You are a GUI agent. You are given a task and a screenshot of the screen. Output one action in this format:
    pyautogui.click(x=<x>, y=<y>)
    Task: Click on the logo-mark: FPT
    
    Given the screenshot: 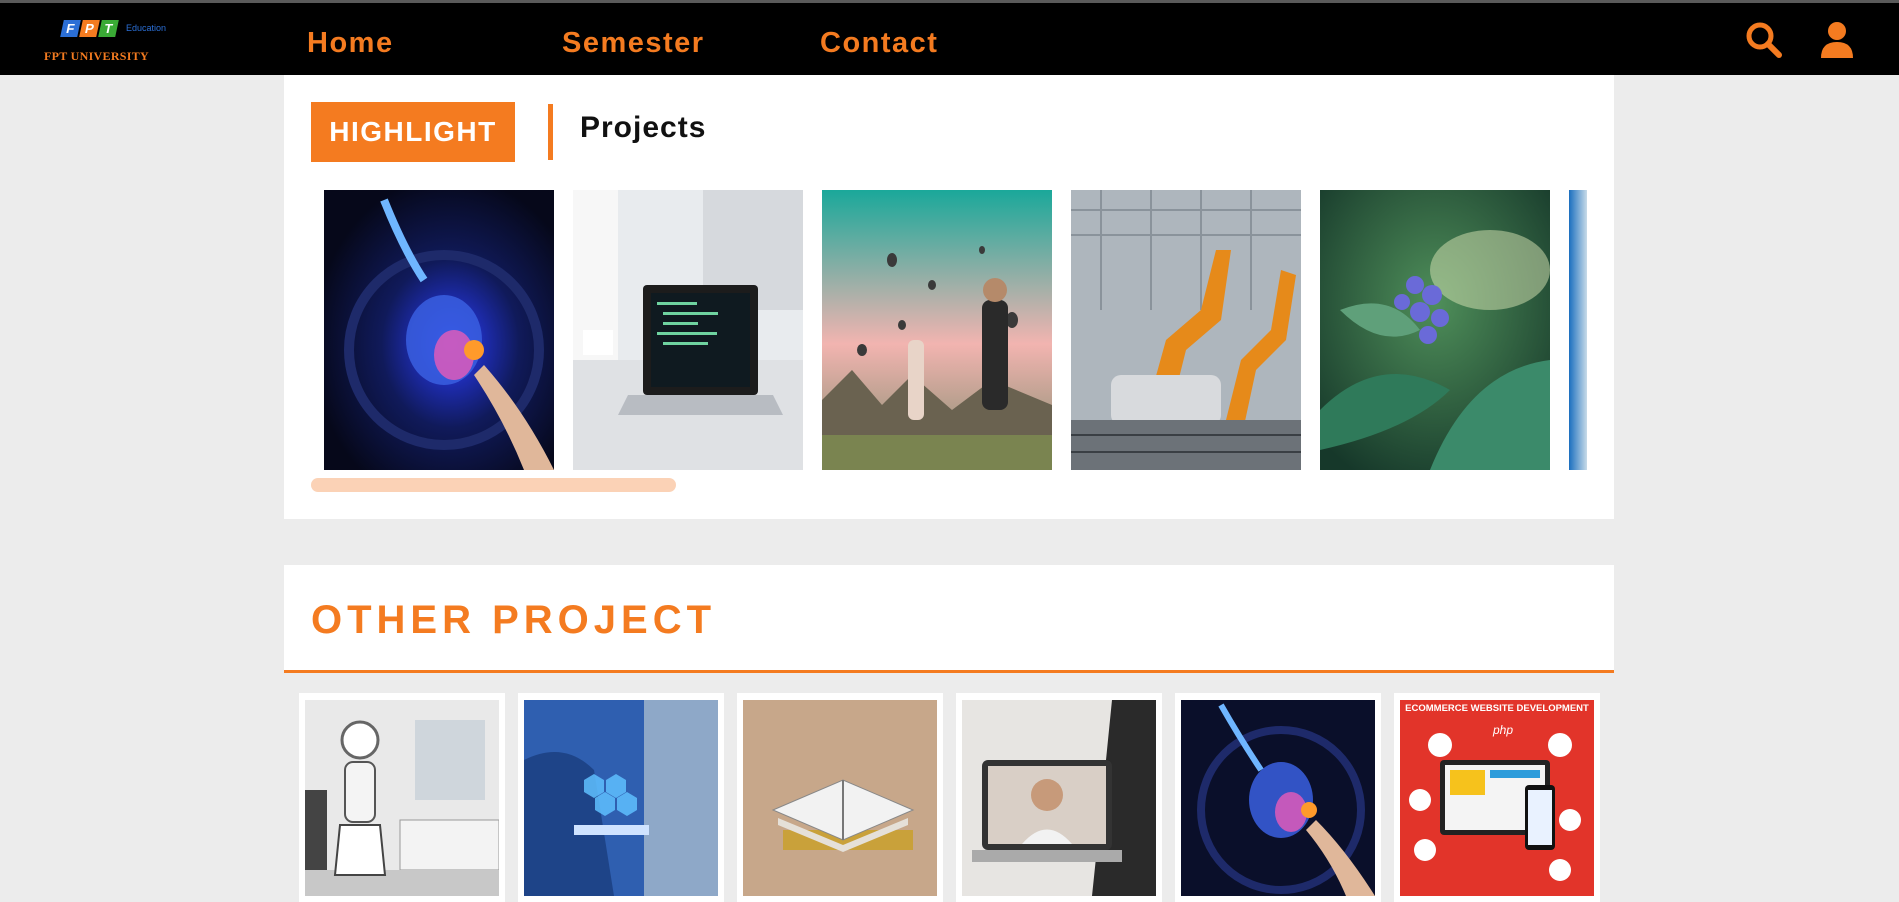 What is the action you would take?
    pyautogui.click(x=89, y=29)
    